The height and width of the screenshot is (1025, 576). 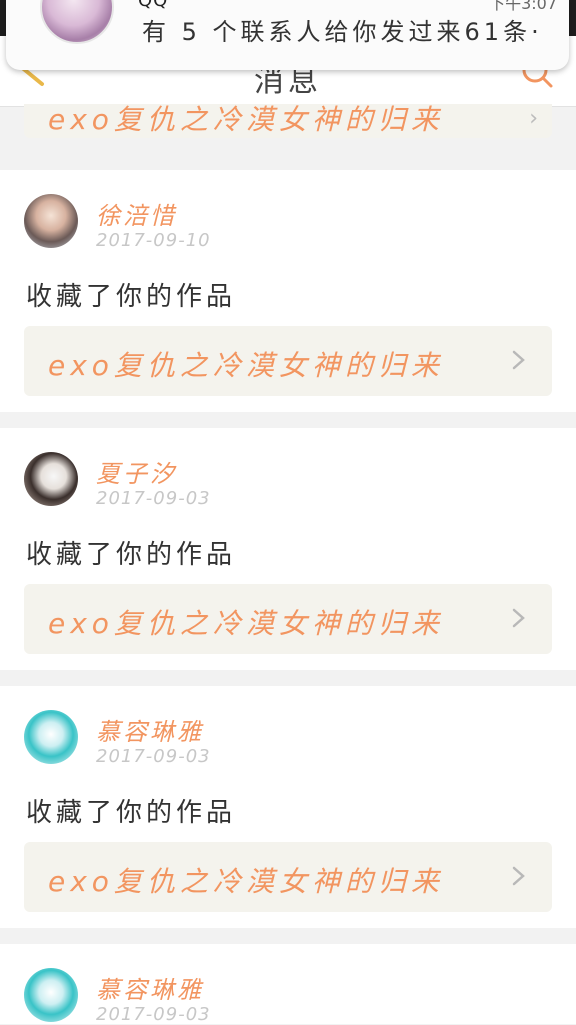 I want to click on notification-text: 有 5 个联系人给你发过来61条··, so click(x=342, y=32).